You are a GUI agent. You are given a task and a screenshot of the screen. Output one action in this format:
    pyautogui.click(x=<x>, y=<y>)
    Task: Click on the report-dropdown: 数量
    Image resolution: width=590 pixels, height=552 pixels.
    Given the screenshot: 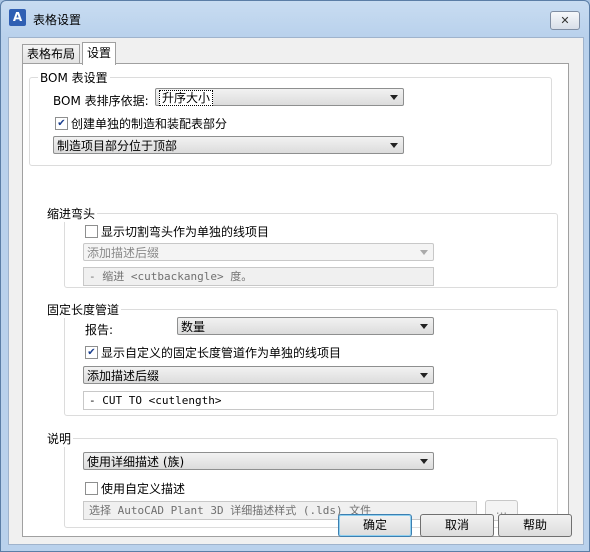 What is the action you would take?
    pyautogui.click(x=305, y=326)
    